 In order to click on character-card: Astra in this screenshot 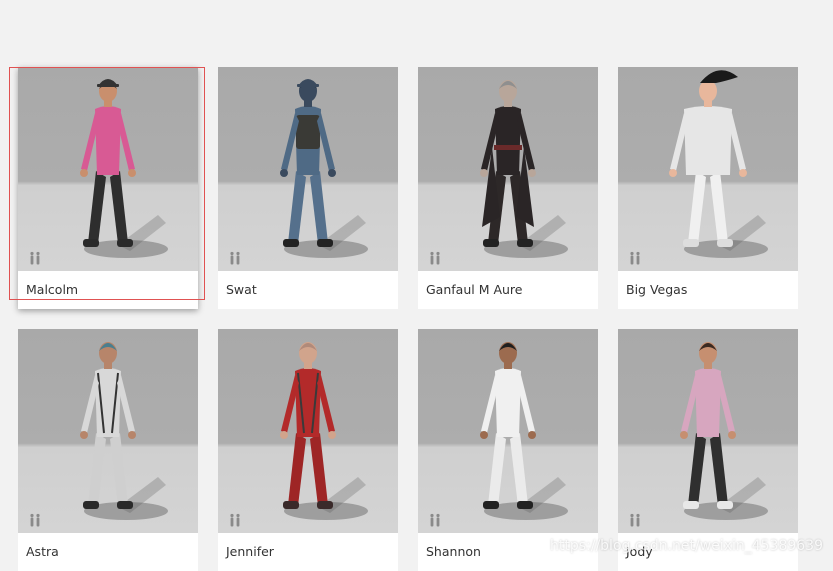, I will do `click(108, 450)`.